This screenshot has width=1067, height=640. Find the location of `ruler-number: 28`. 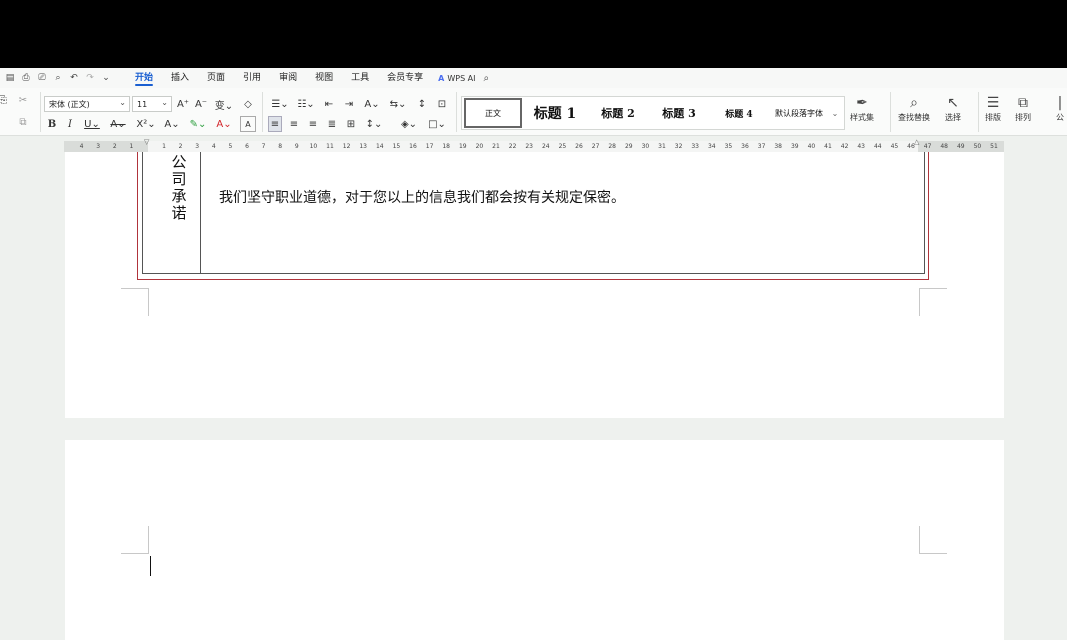

ruler-number: 28 is located at coordinates (612, 146).